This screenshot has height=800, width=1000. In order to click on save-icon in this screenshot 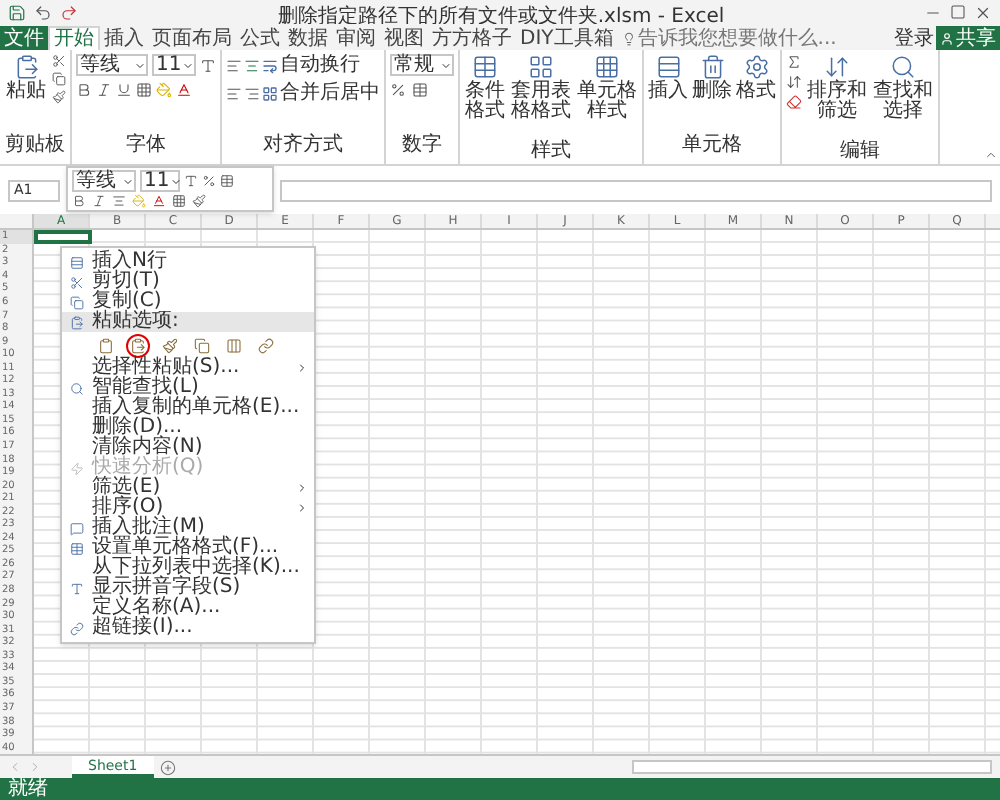, I will do `click(17, 12)`.